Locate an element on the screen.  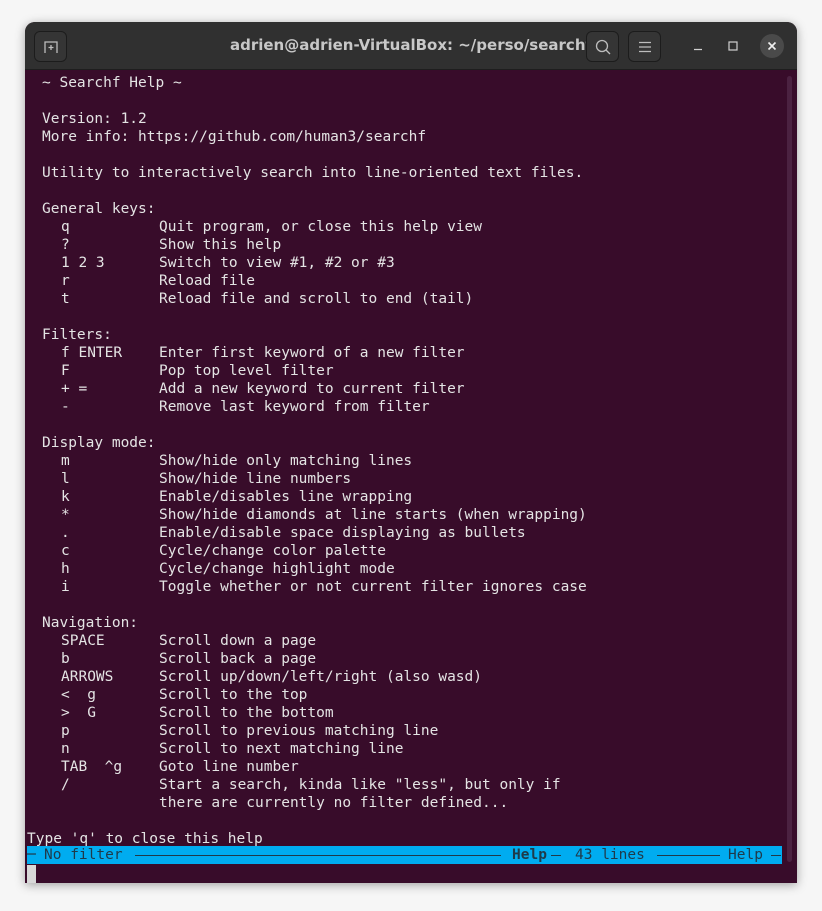
key-description: Enable/disables line wrapping is located at coordinates (286, 497).